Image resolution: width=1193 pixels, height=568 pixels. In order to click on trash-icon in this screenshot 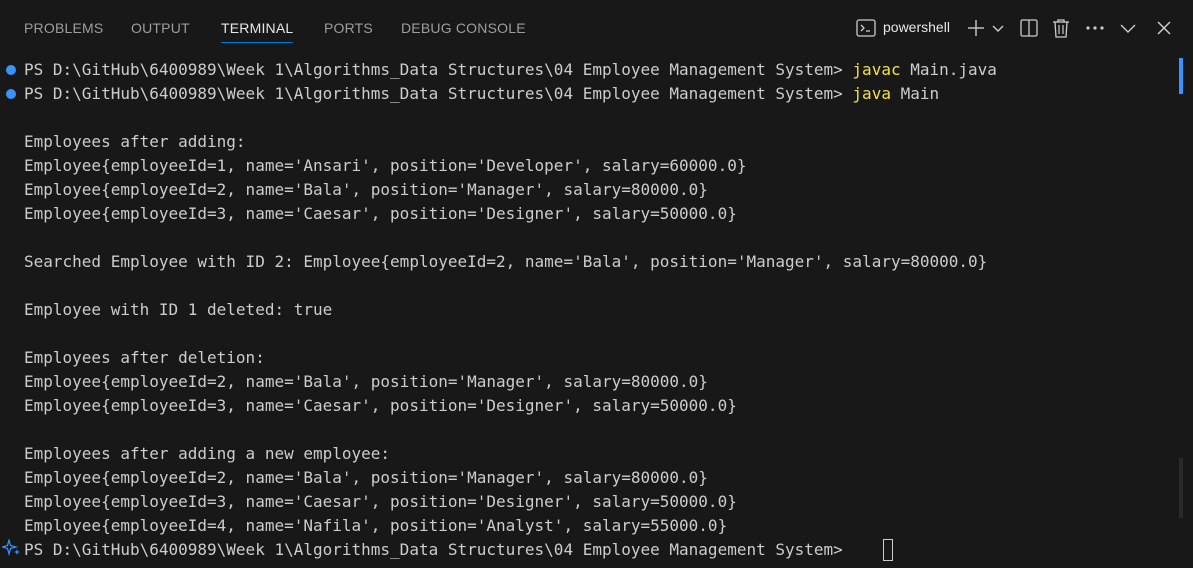, I will do `click(1061, 28)`.